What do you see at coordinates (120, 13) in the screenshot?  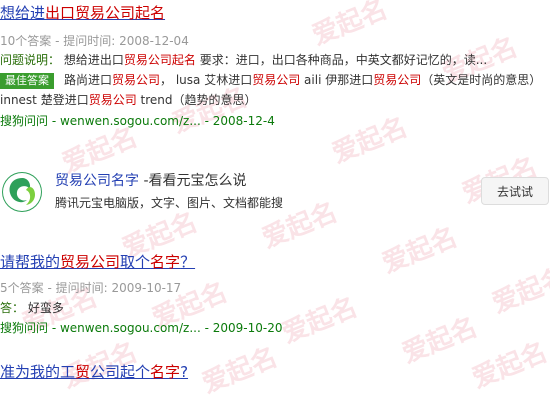 I see `title-highlight: 贸易公司起名` at bounding box center [120, 13].